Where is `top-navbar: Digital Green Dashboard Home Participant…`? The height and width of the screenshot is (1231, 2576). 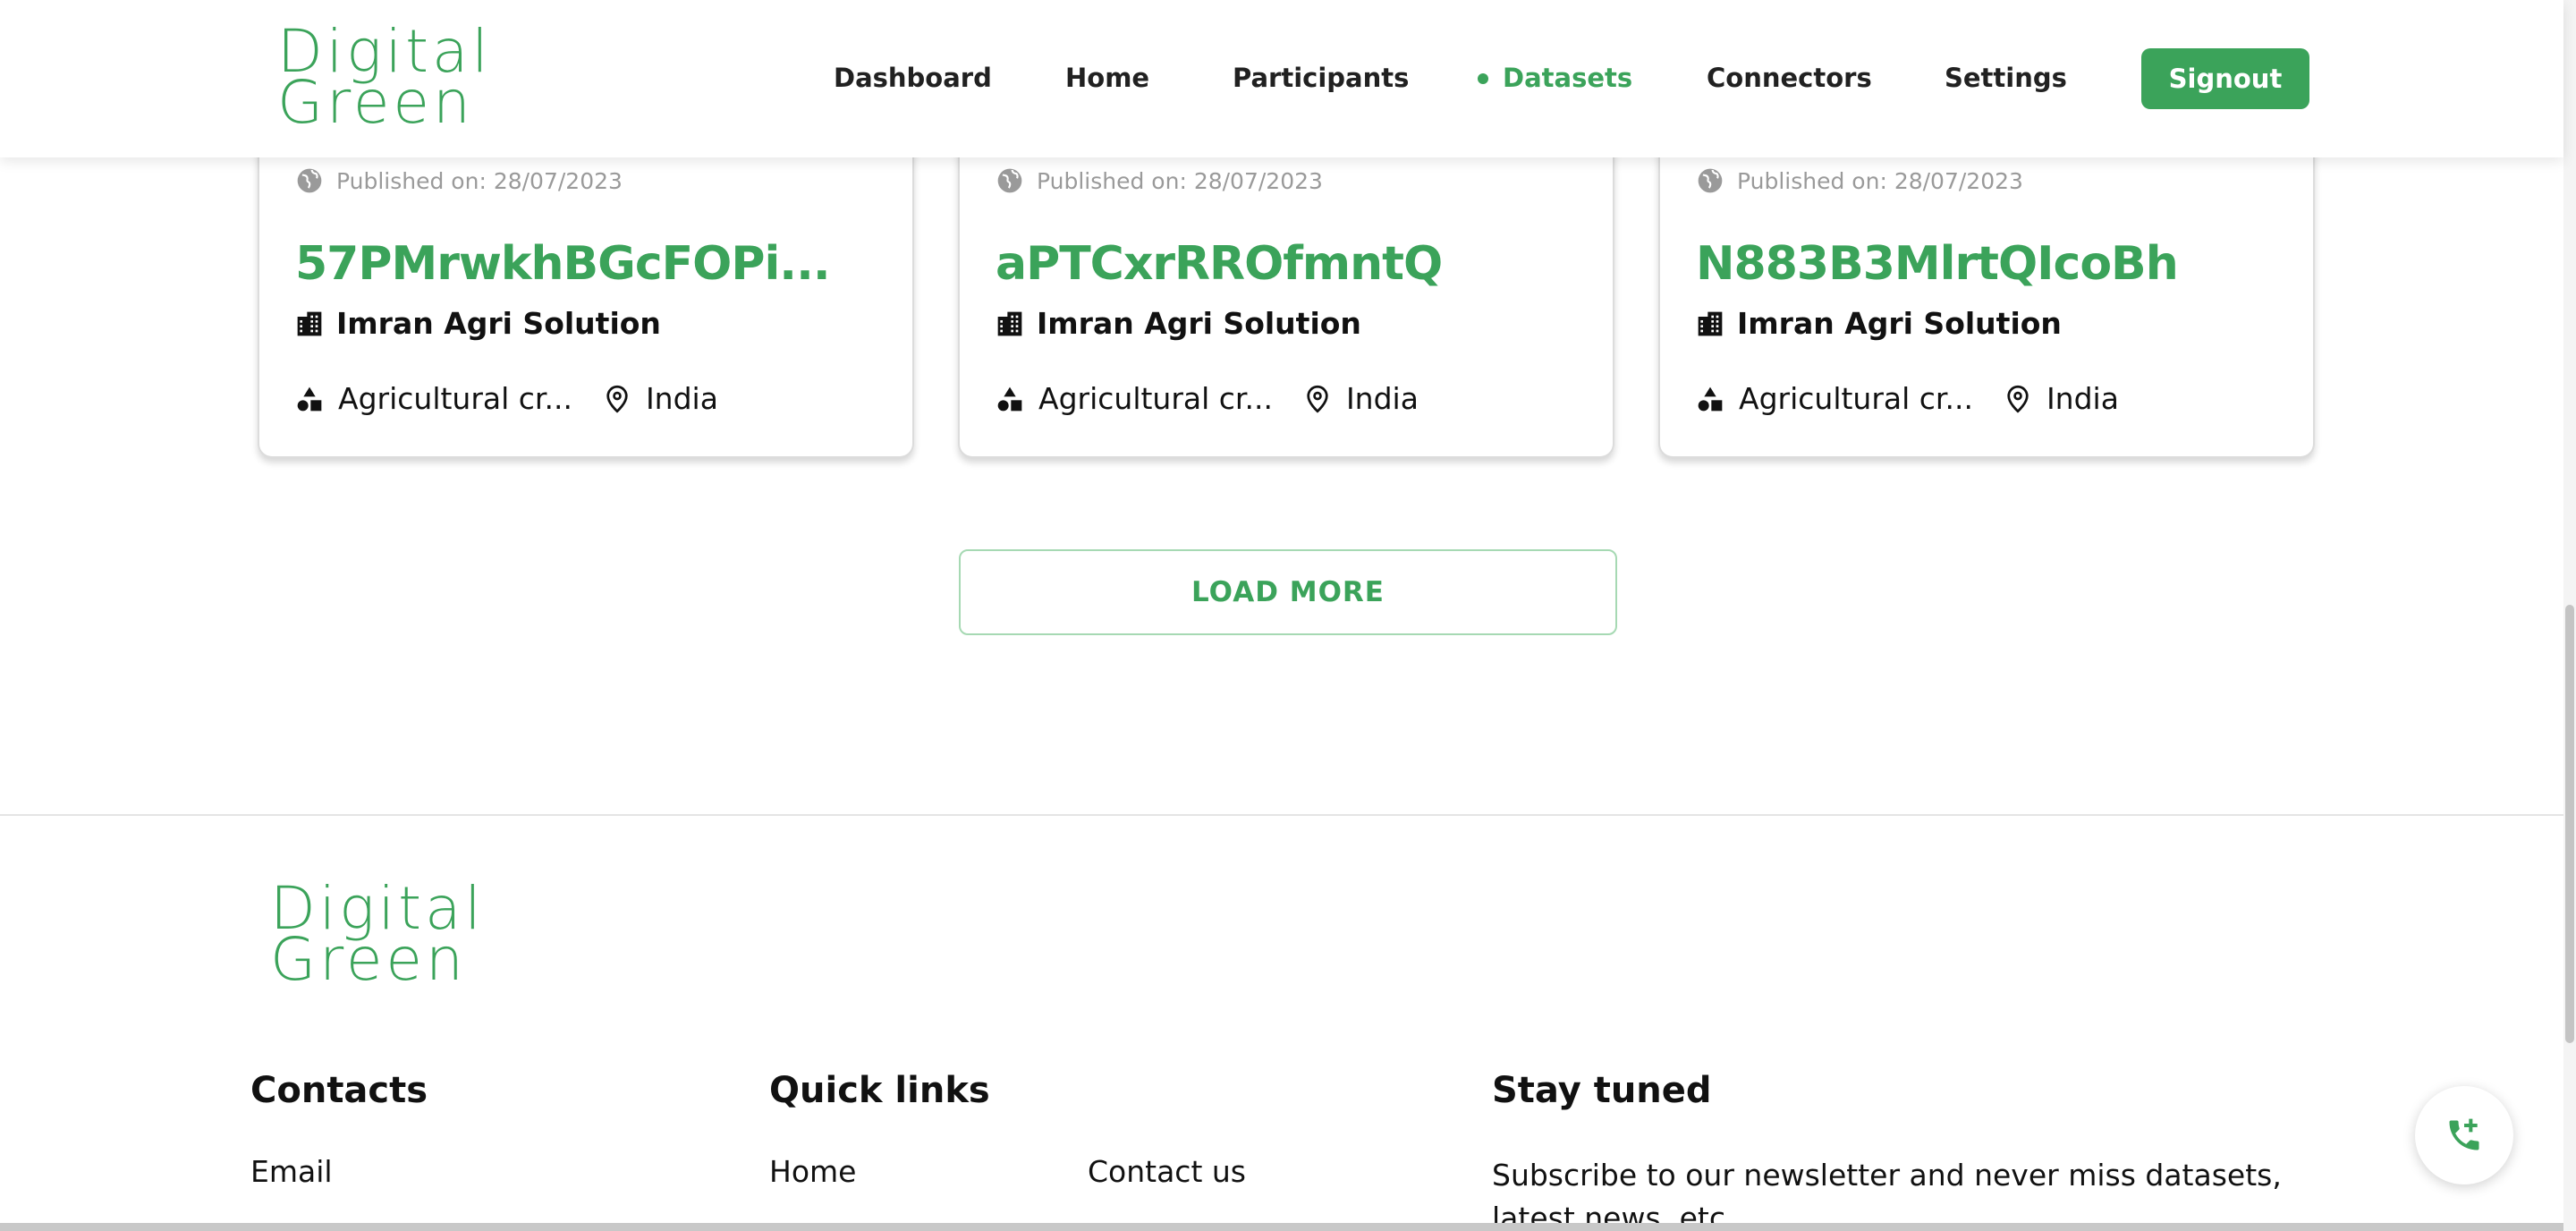
top-navbar: Digital Green Dashboard Home Participant… is located at coordinates (1281, 78).